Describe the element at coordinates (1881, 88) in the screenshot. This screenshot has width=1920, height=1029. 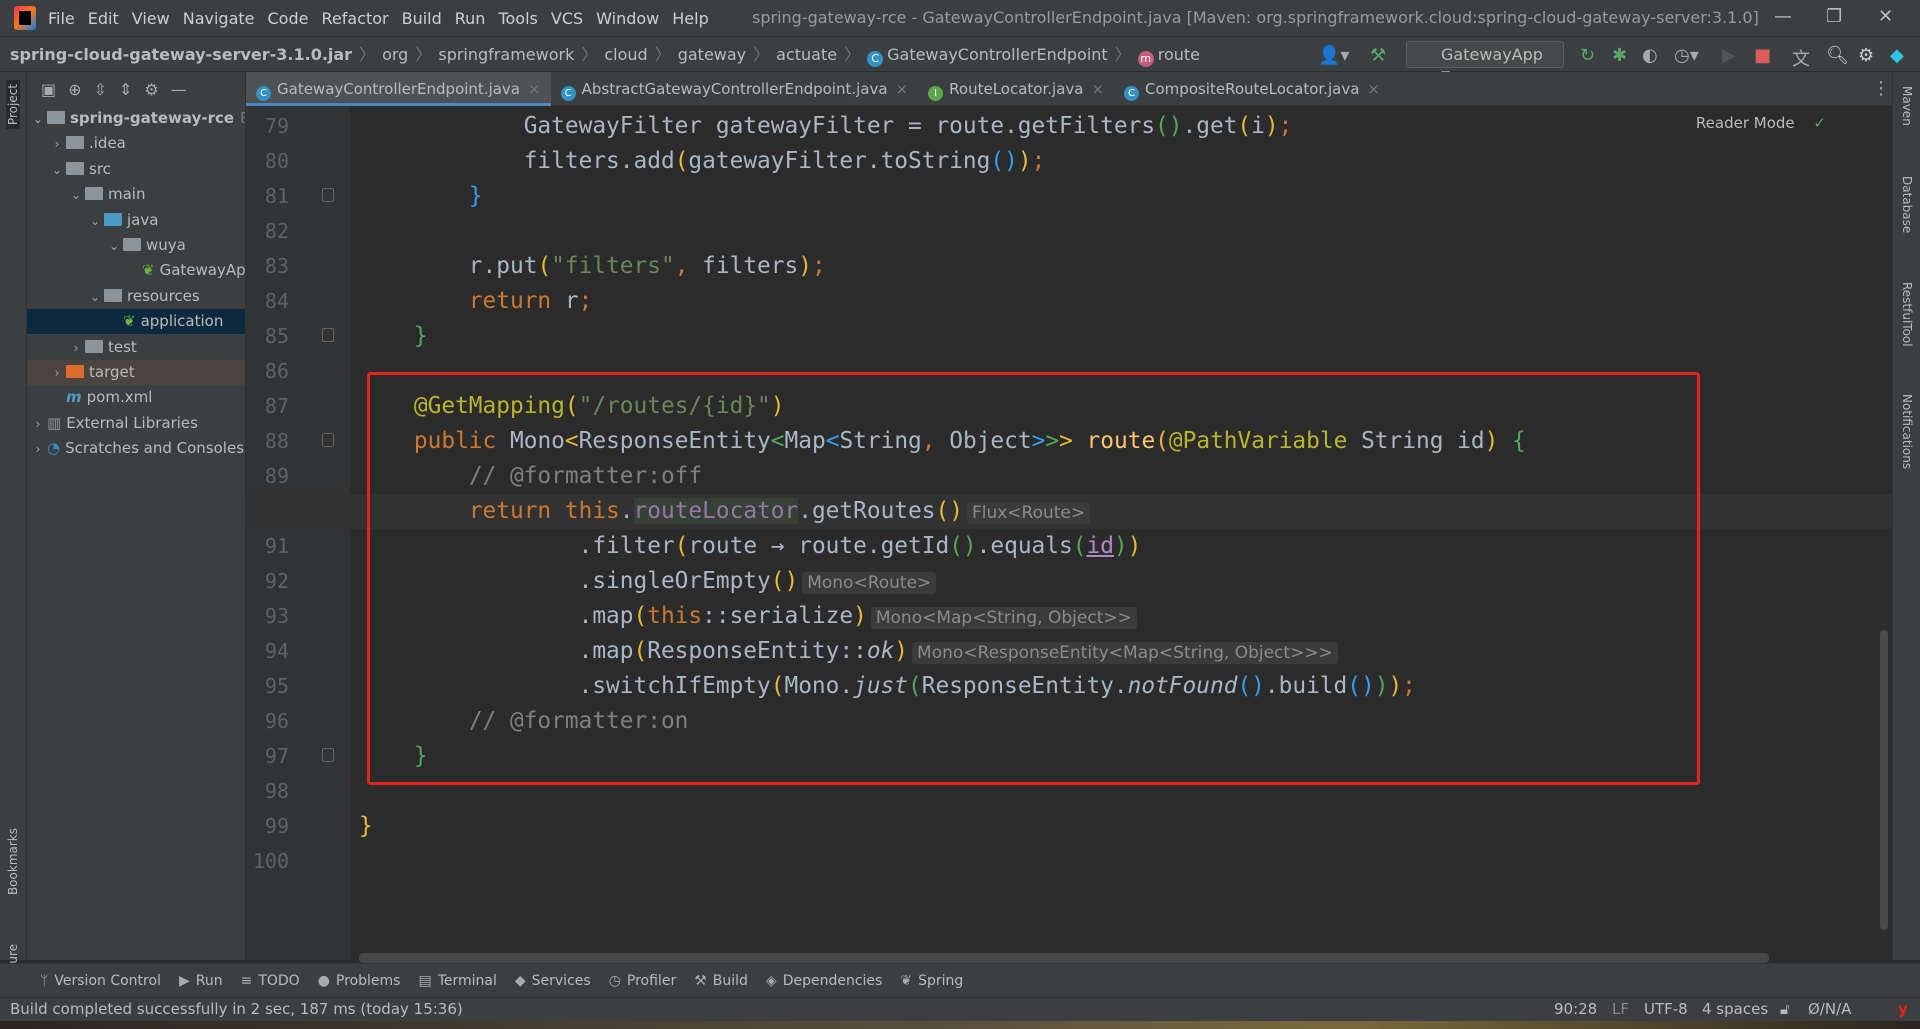
I see `more-tabs-icon: ⋮` at that location.